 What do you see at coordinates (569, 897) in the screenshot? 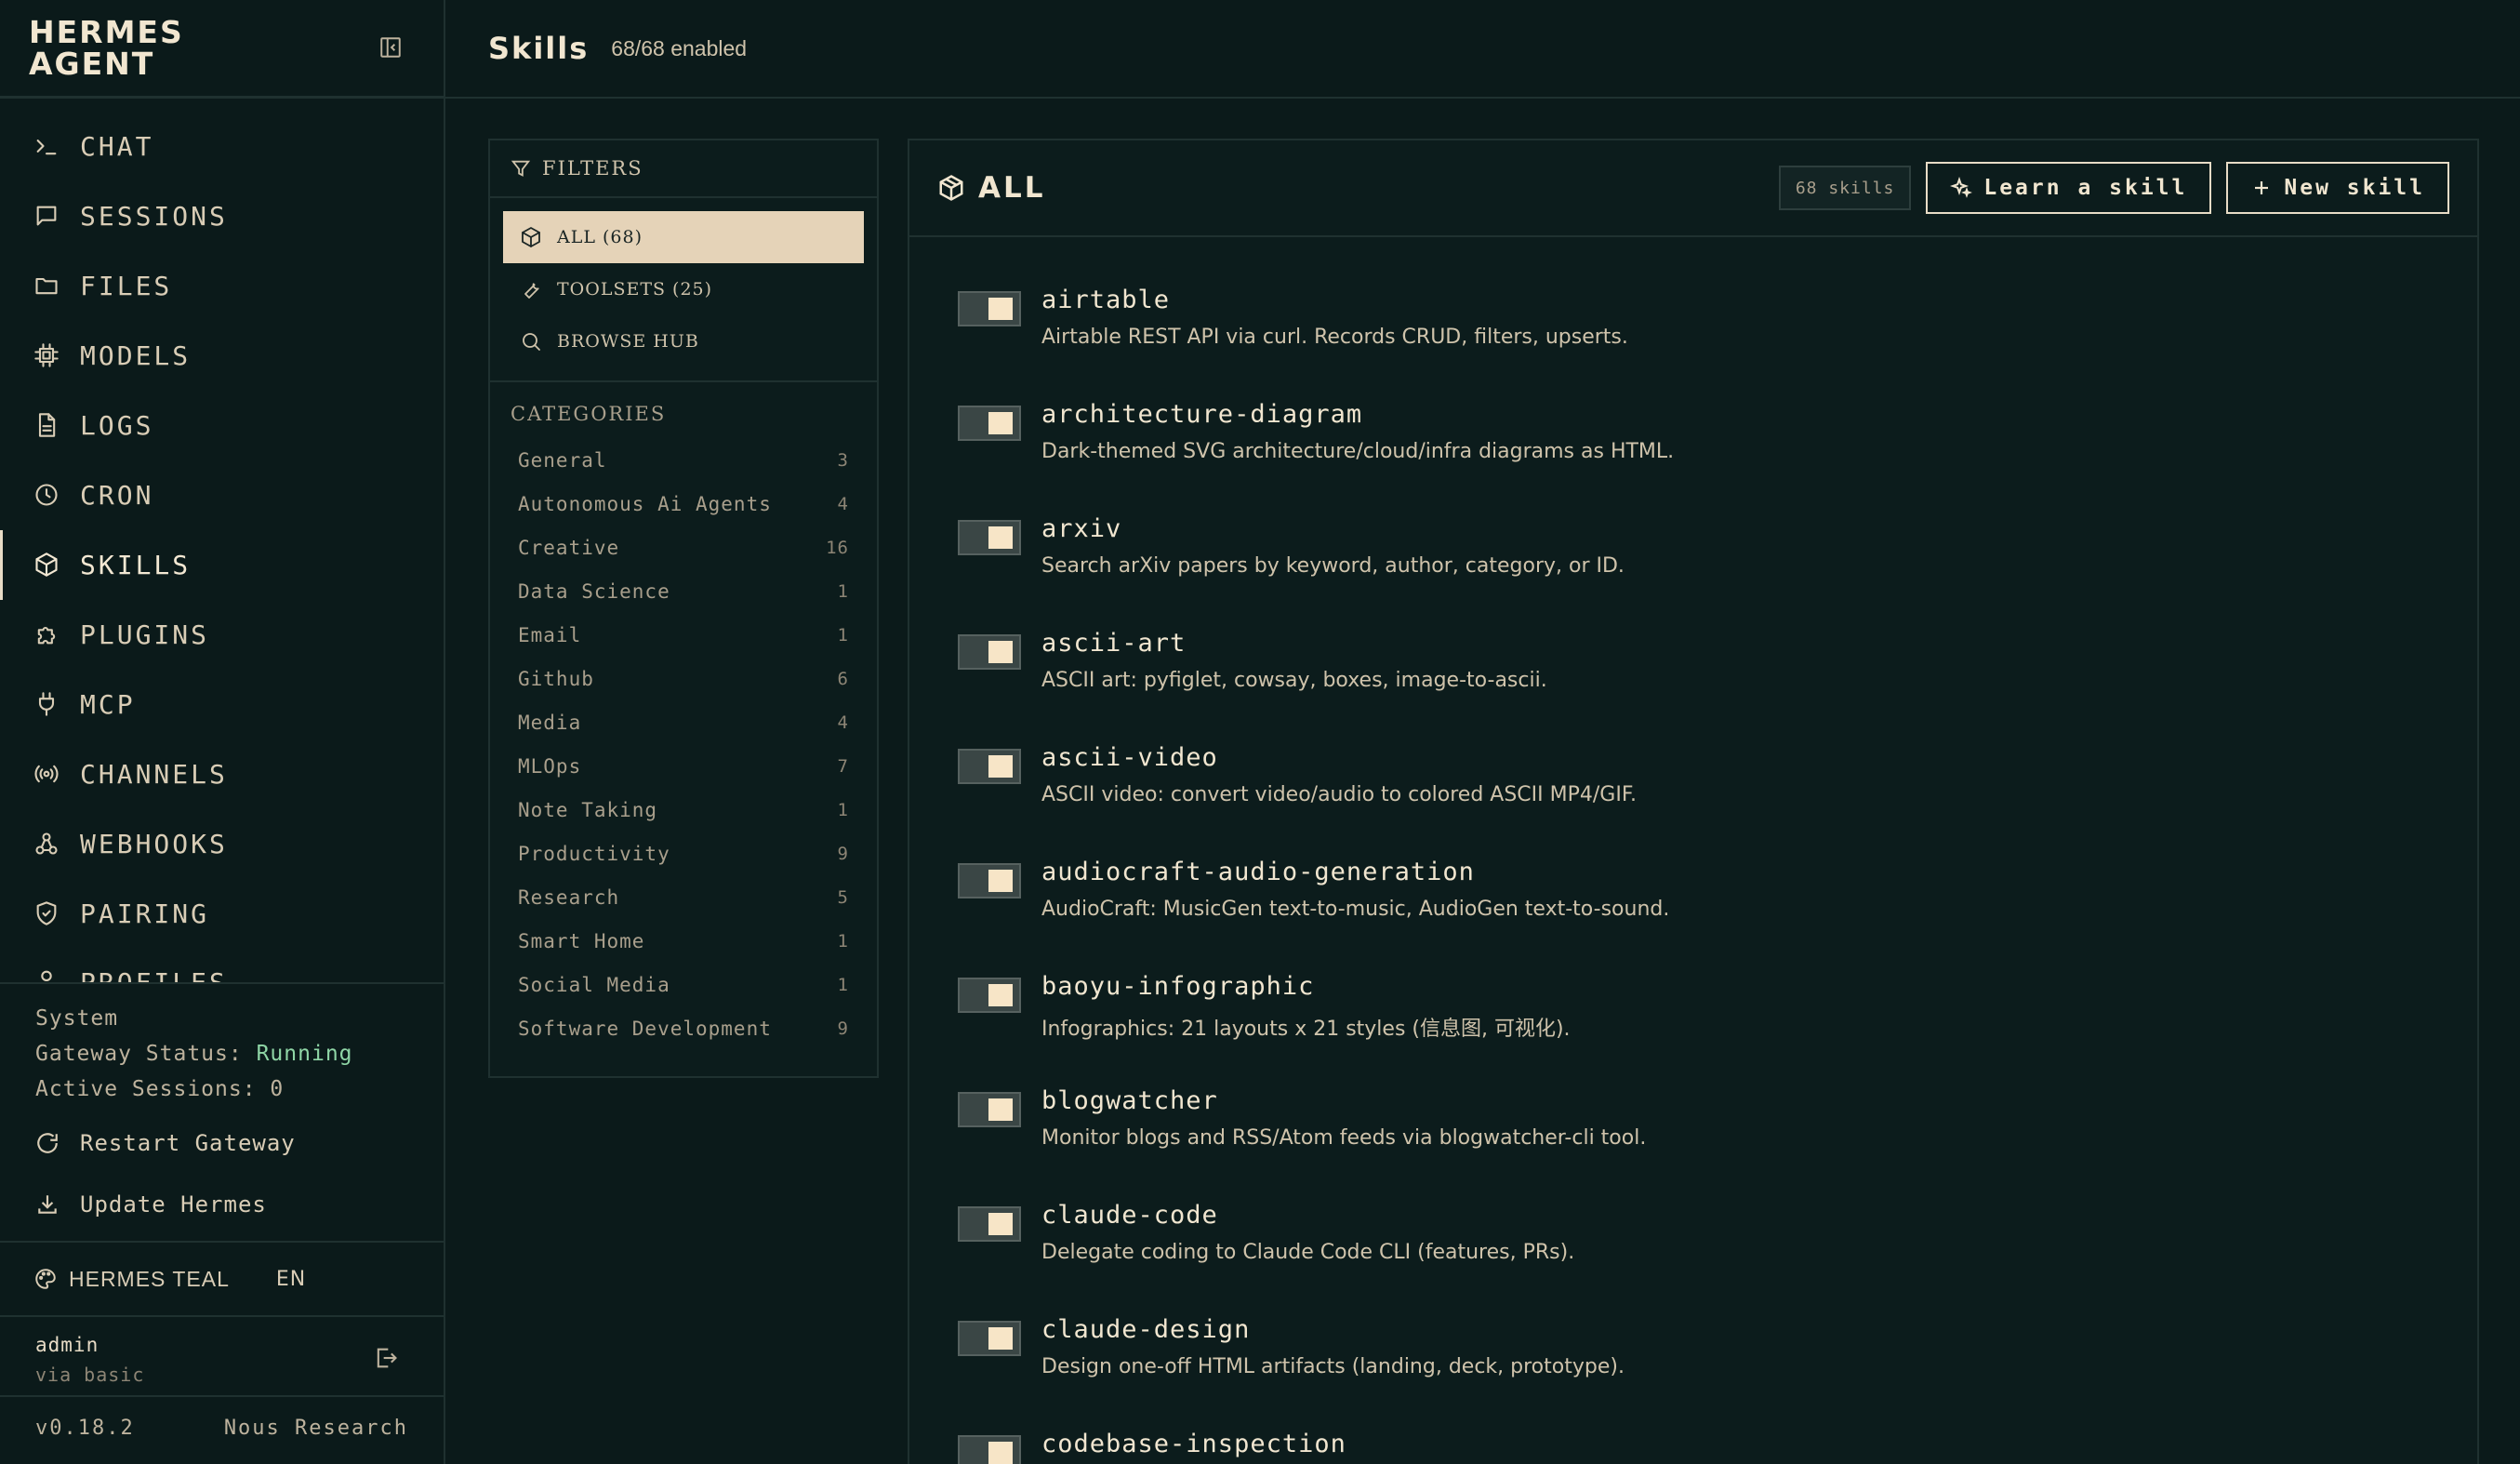
I see `category-name: Research` at bounding box center [569, 897].